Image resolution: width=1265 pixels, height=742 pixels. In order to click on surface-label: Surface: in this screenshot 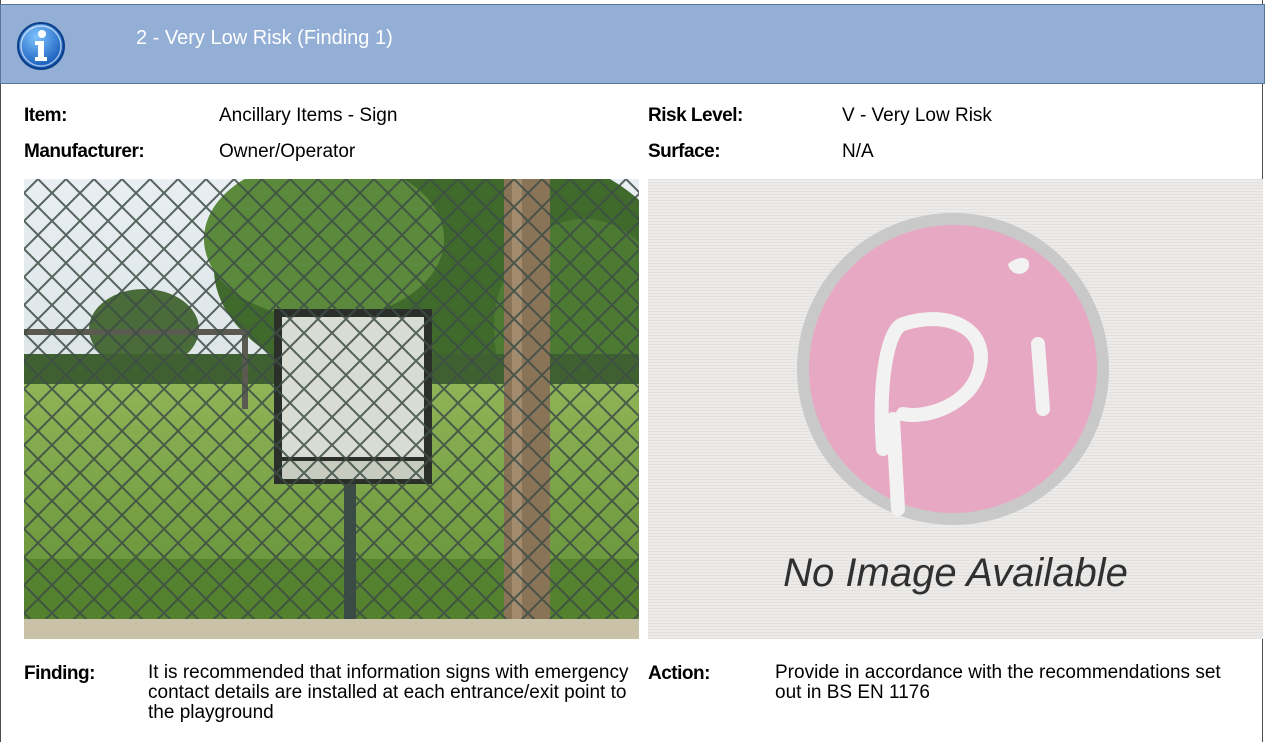, I will do `click(684, 151)`.